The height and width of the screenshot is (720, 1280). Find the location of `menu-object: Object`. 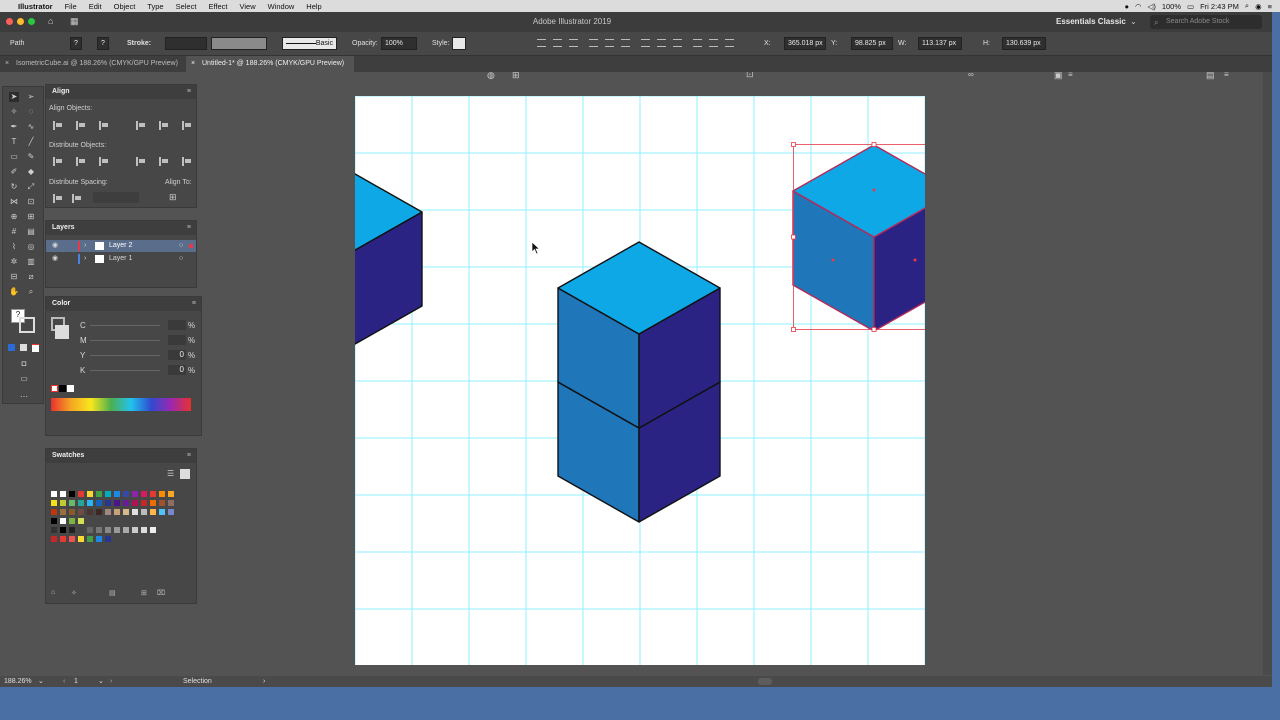

menu-object: Object is located at coordinates (125, 6).